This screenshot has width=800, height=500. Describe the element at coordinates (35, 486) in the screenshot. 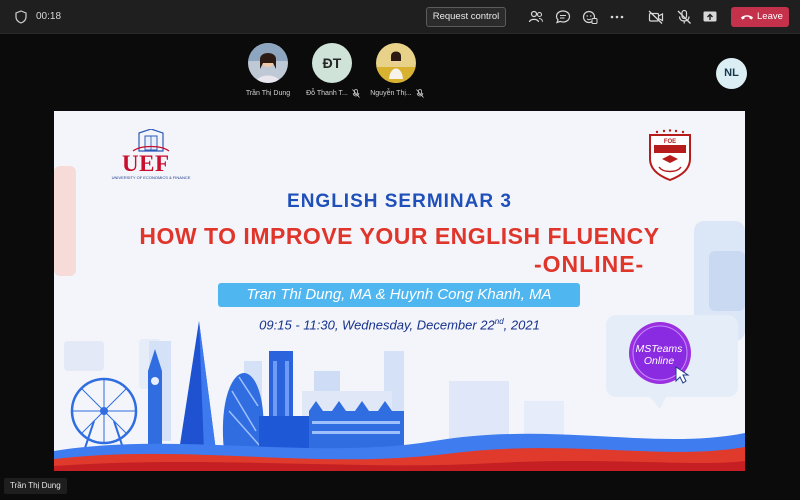

I see `presenter-name-label: Trần Thị Dung` at that location.